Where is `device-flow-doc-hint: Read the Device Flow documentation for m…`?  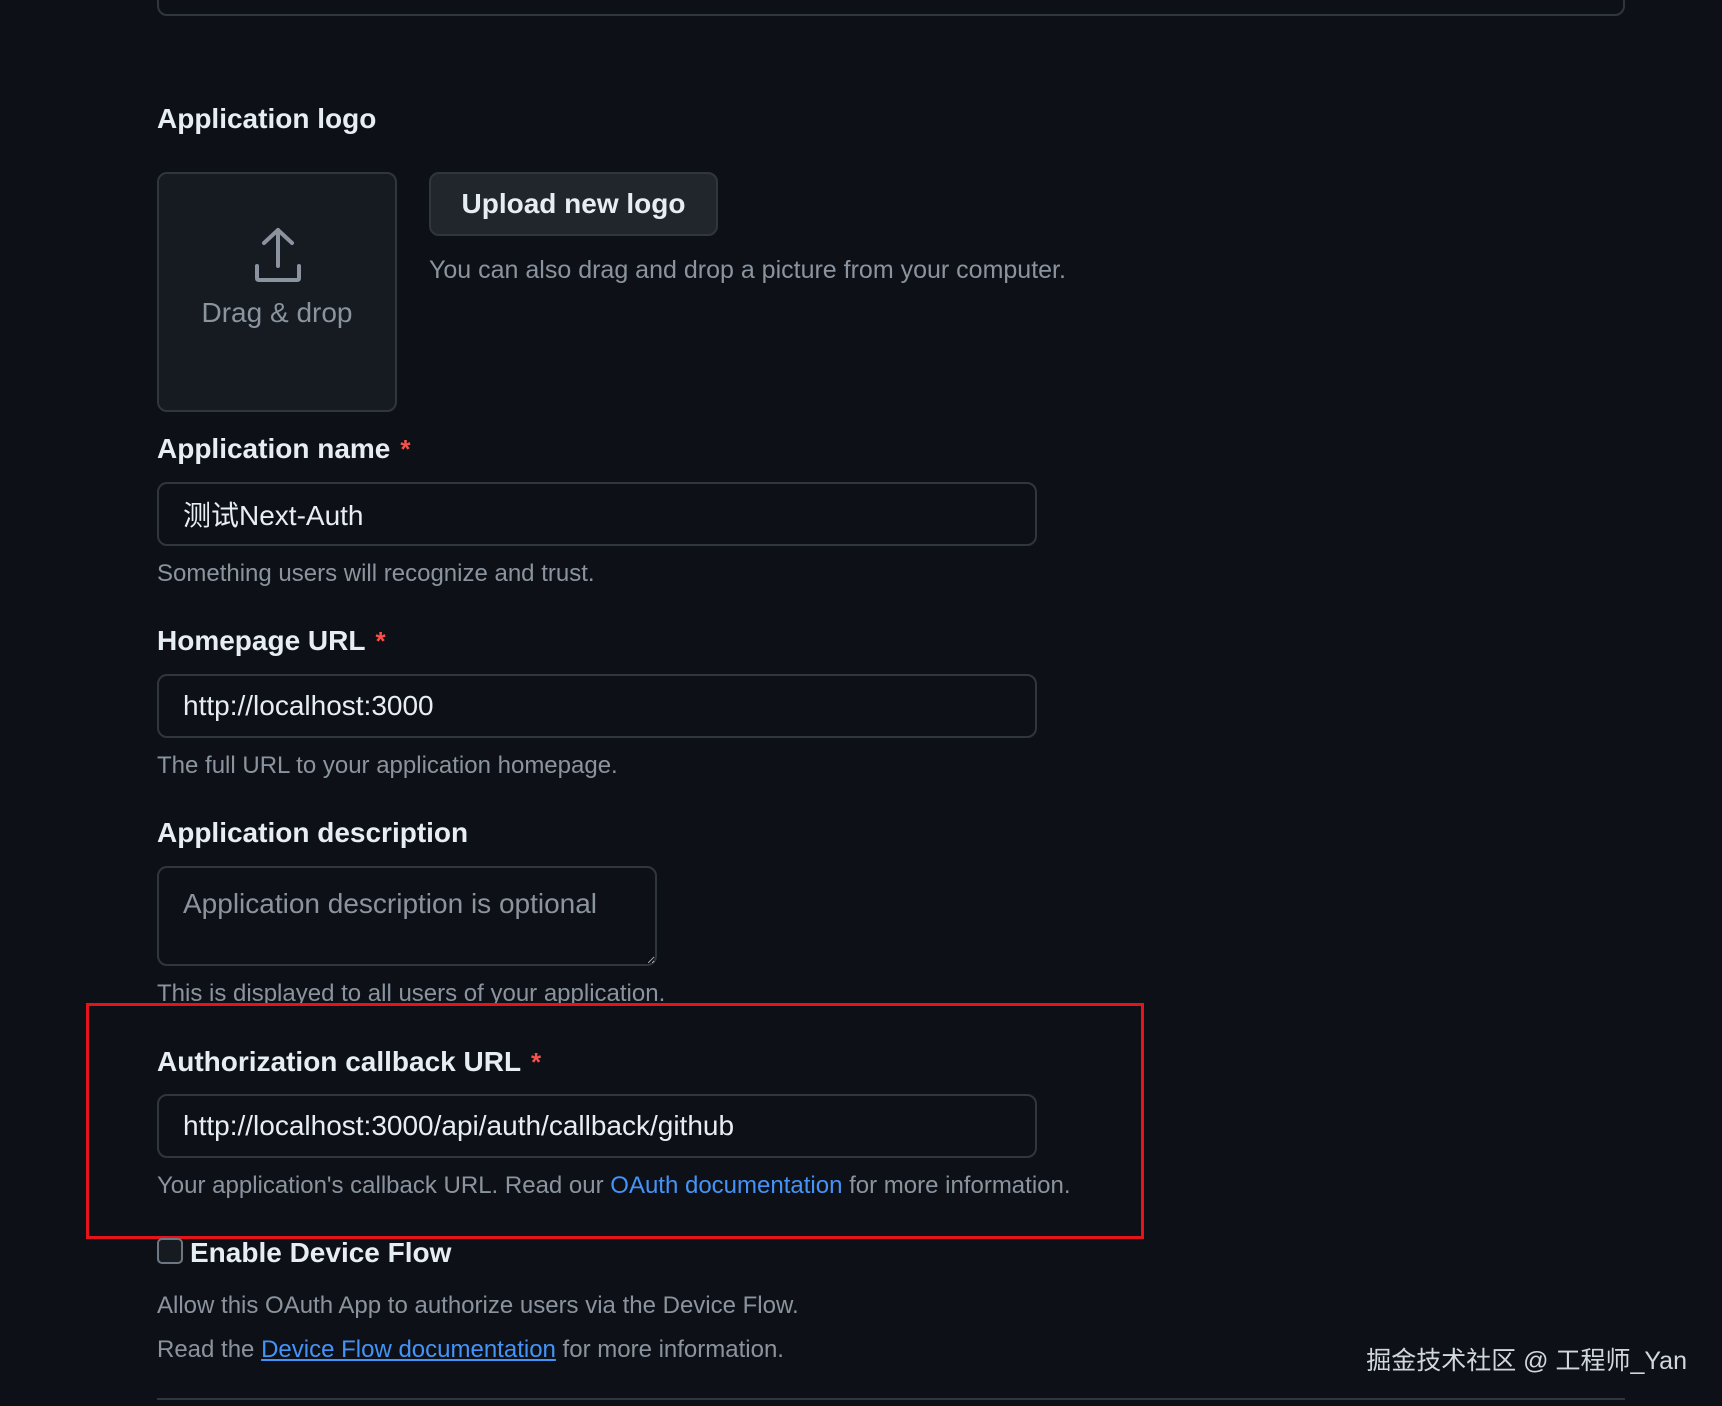 device-flow-doc-hint: Read the Device Flow documentation for m… is located at coordinates (470, 1350).